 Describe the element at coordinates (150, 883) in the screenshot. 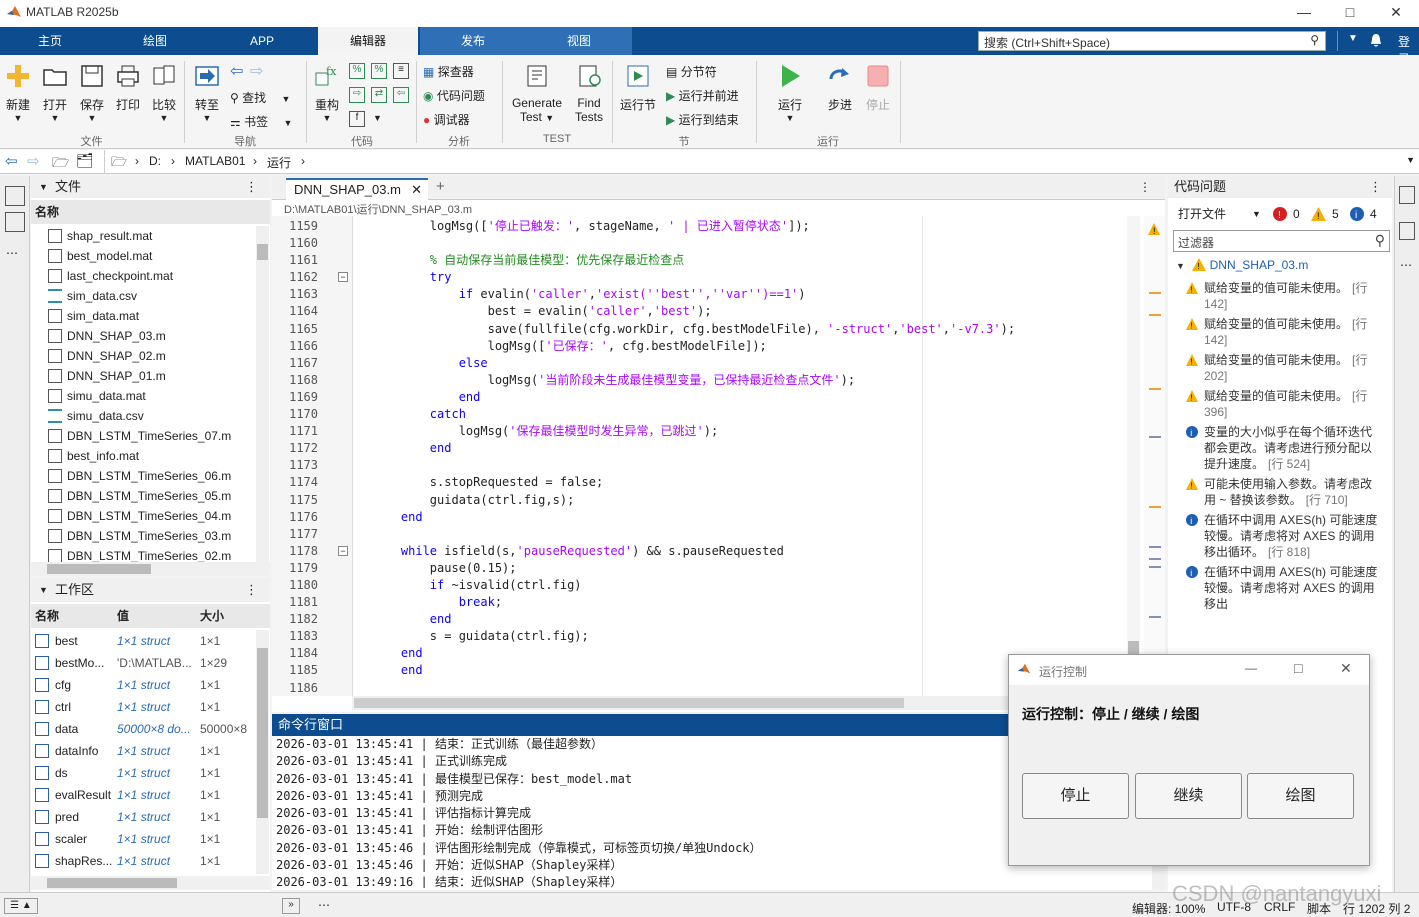

I see `ws-hscrollbar` at that location.